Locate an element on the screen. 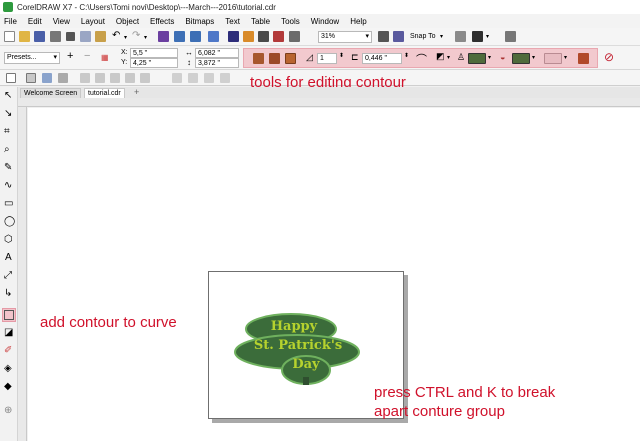 This screenshot has width=640, height=441. horizontal-ruler is located at coordinates (329, 102).